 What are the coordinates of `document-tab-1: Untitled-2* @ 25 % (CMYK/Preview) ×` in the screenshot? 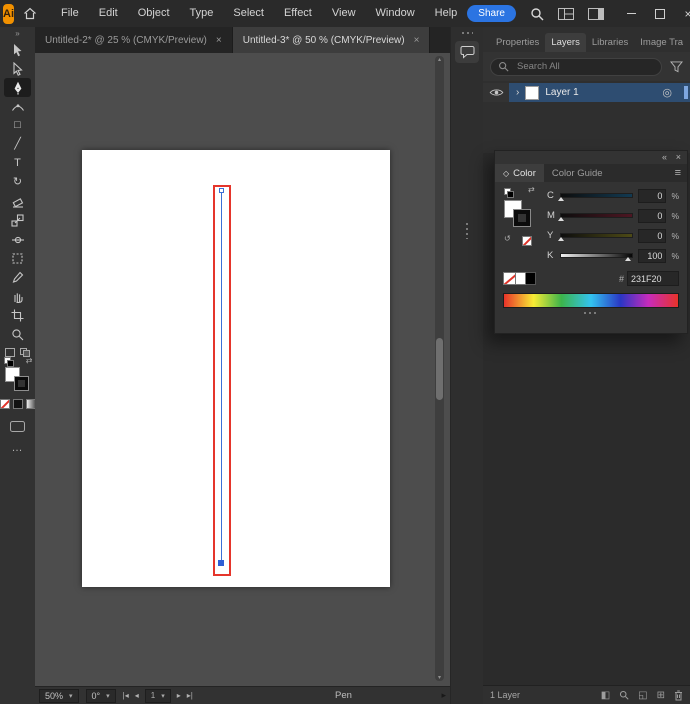 It's located at (134, 40).